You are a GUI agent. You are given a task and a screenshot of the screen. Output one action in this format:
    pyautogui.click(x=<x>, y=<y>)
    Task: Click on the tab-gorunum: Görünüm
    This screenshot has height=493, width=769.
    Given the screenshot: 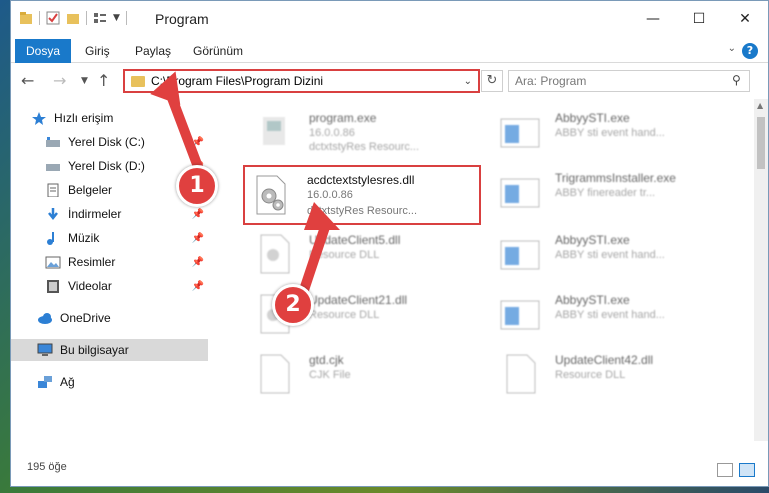 What is the action you would take?
    pyautogui.click(x=218, y=51)
    